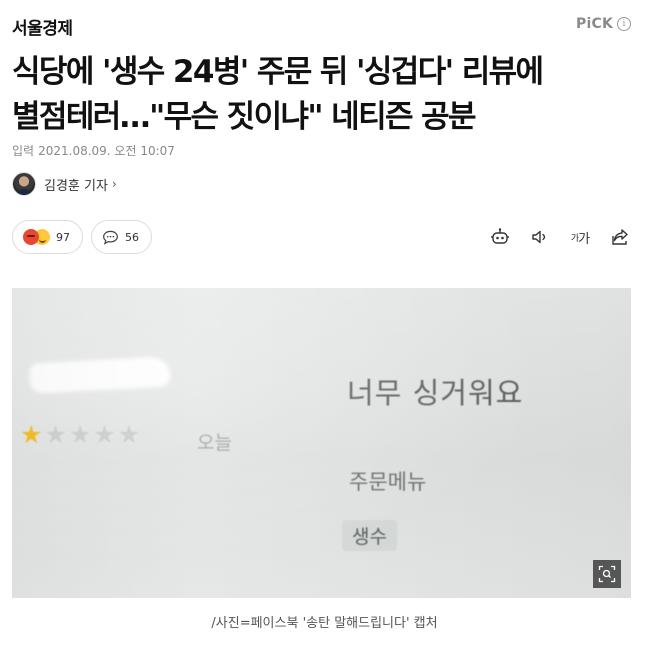 Image resolution: width=649 pixels, height=670 pixels. Describe the element at coordinates (560, 237) in the screenshot. I see `article-tools: 가가` at that location.